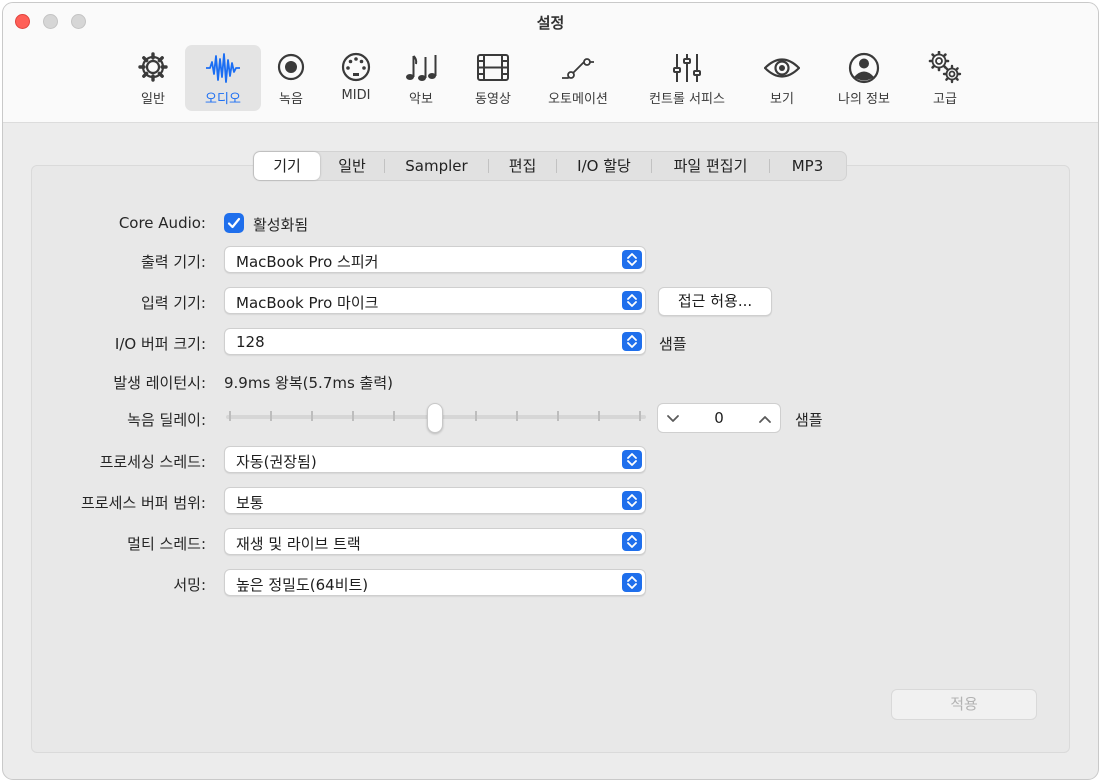 This screenshot has height=782, width=1101. I want to click on resulting-latency-label: 발생 레이턴시:, so click(159, 383).